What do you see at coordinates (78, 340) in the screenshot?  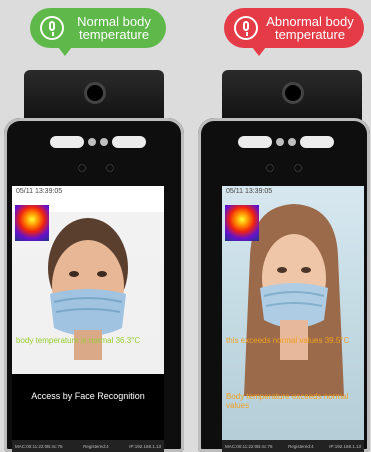 I see `normal-status-text: body temperature is normal 36.3°C` at bounding box center [78, 340].